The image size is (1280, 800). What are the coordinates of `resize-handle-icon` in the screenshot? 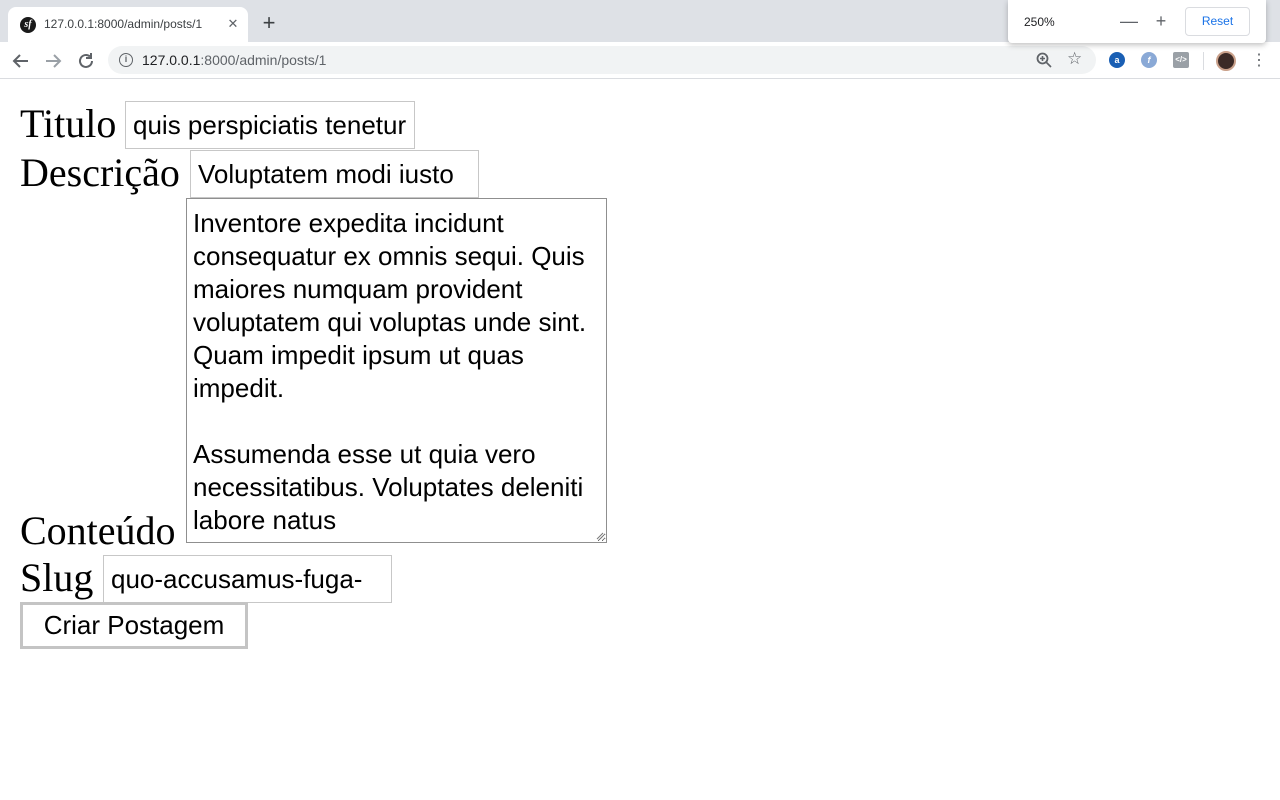 It's located at (599, 535).